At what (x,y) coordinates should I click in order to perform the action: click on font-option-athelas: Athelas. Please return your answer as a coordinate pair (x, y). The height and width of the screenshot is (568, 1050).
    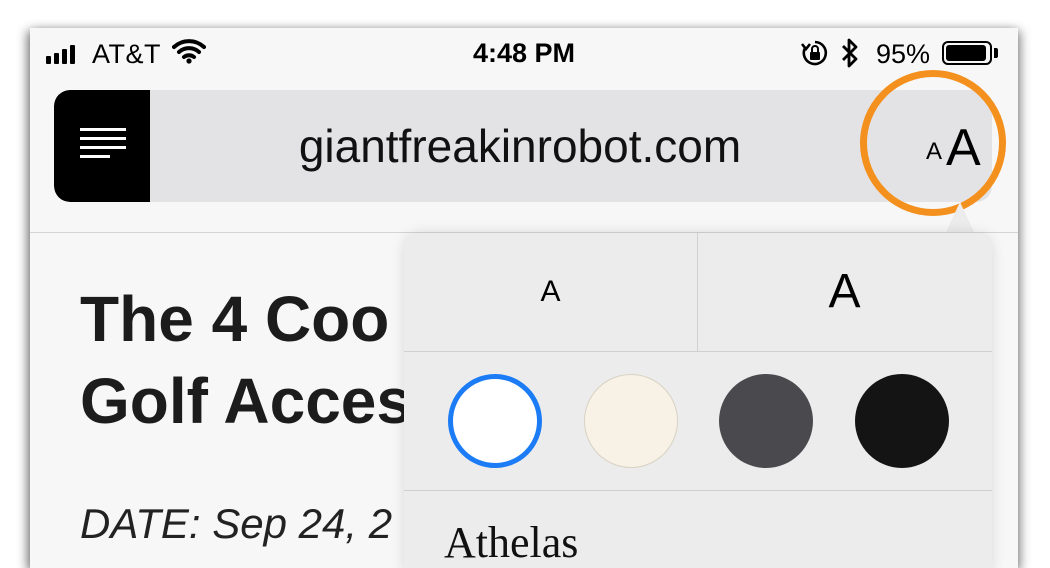
    Looking at the image, I should click on (511, 542).